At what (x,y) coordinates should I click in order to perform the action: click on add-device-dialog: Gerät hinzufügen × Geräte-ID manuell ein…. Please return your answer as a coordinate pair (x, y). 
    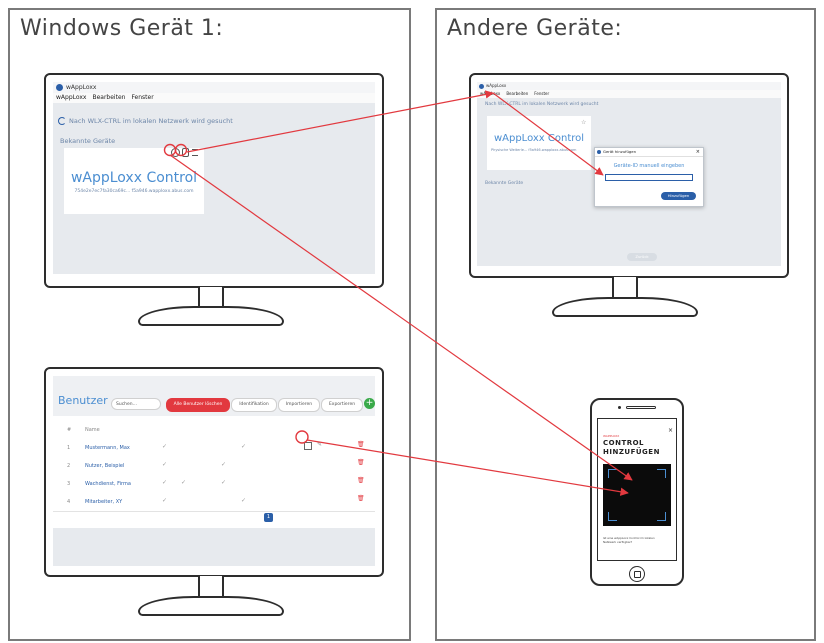
    Looking at the image, I should click on (649, 177).